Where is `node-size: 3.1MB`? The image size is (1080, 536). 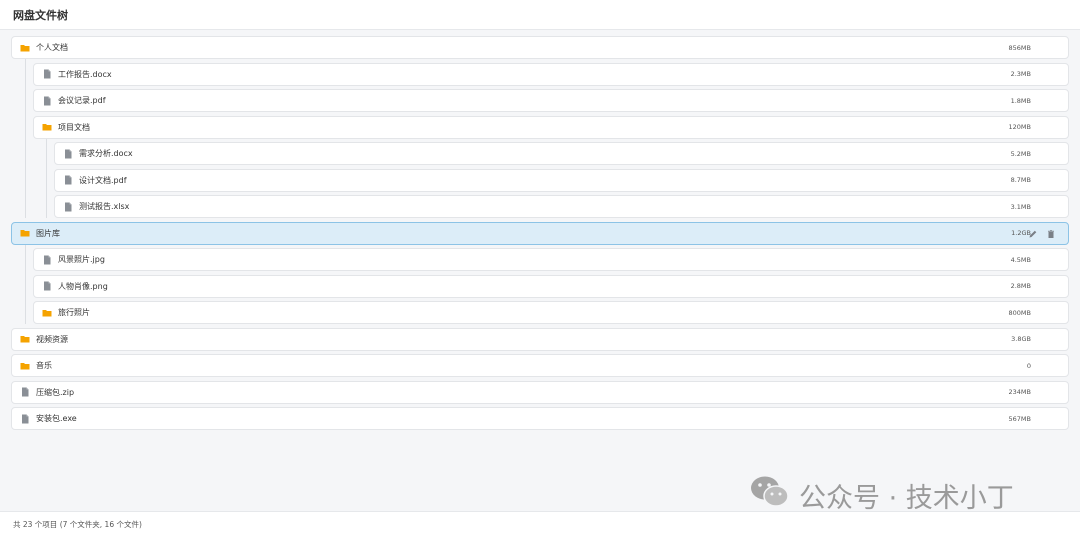 node-size: 3.1MB is located at coordinates (1020, 206).